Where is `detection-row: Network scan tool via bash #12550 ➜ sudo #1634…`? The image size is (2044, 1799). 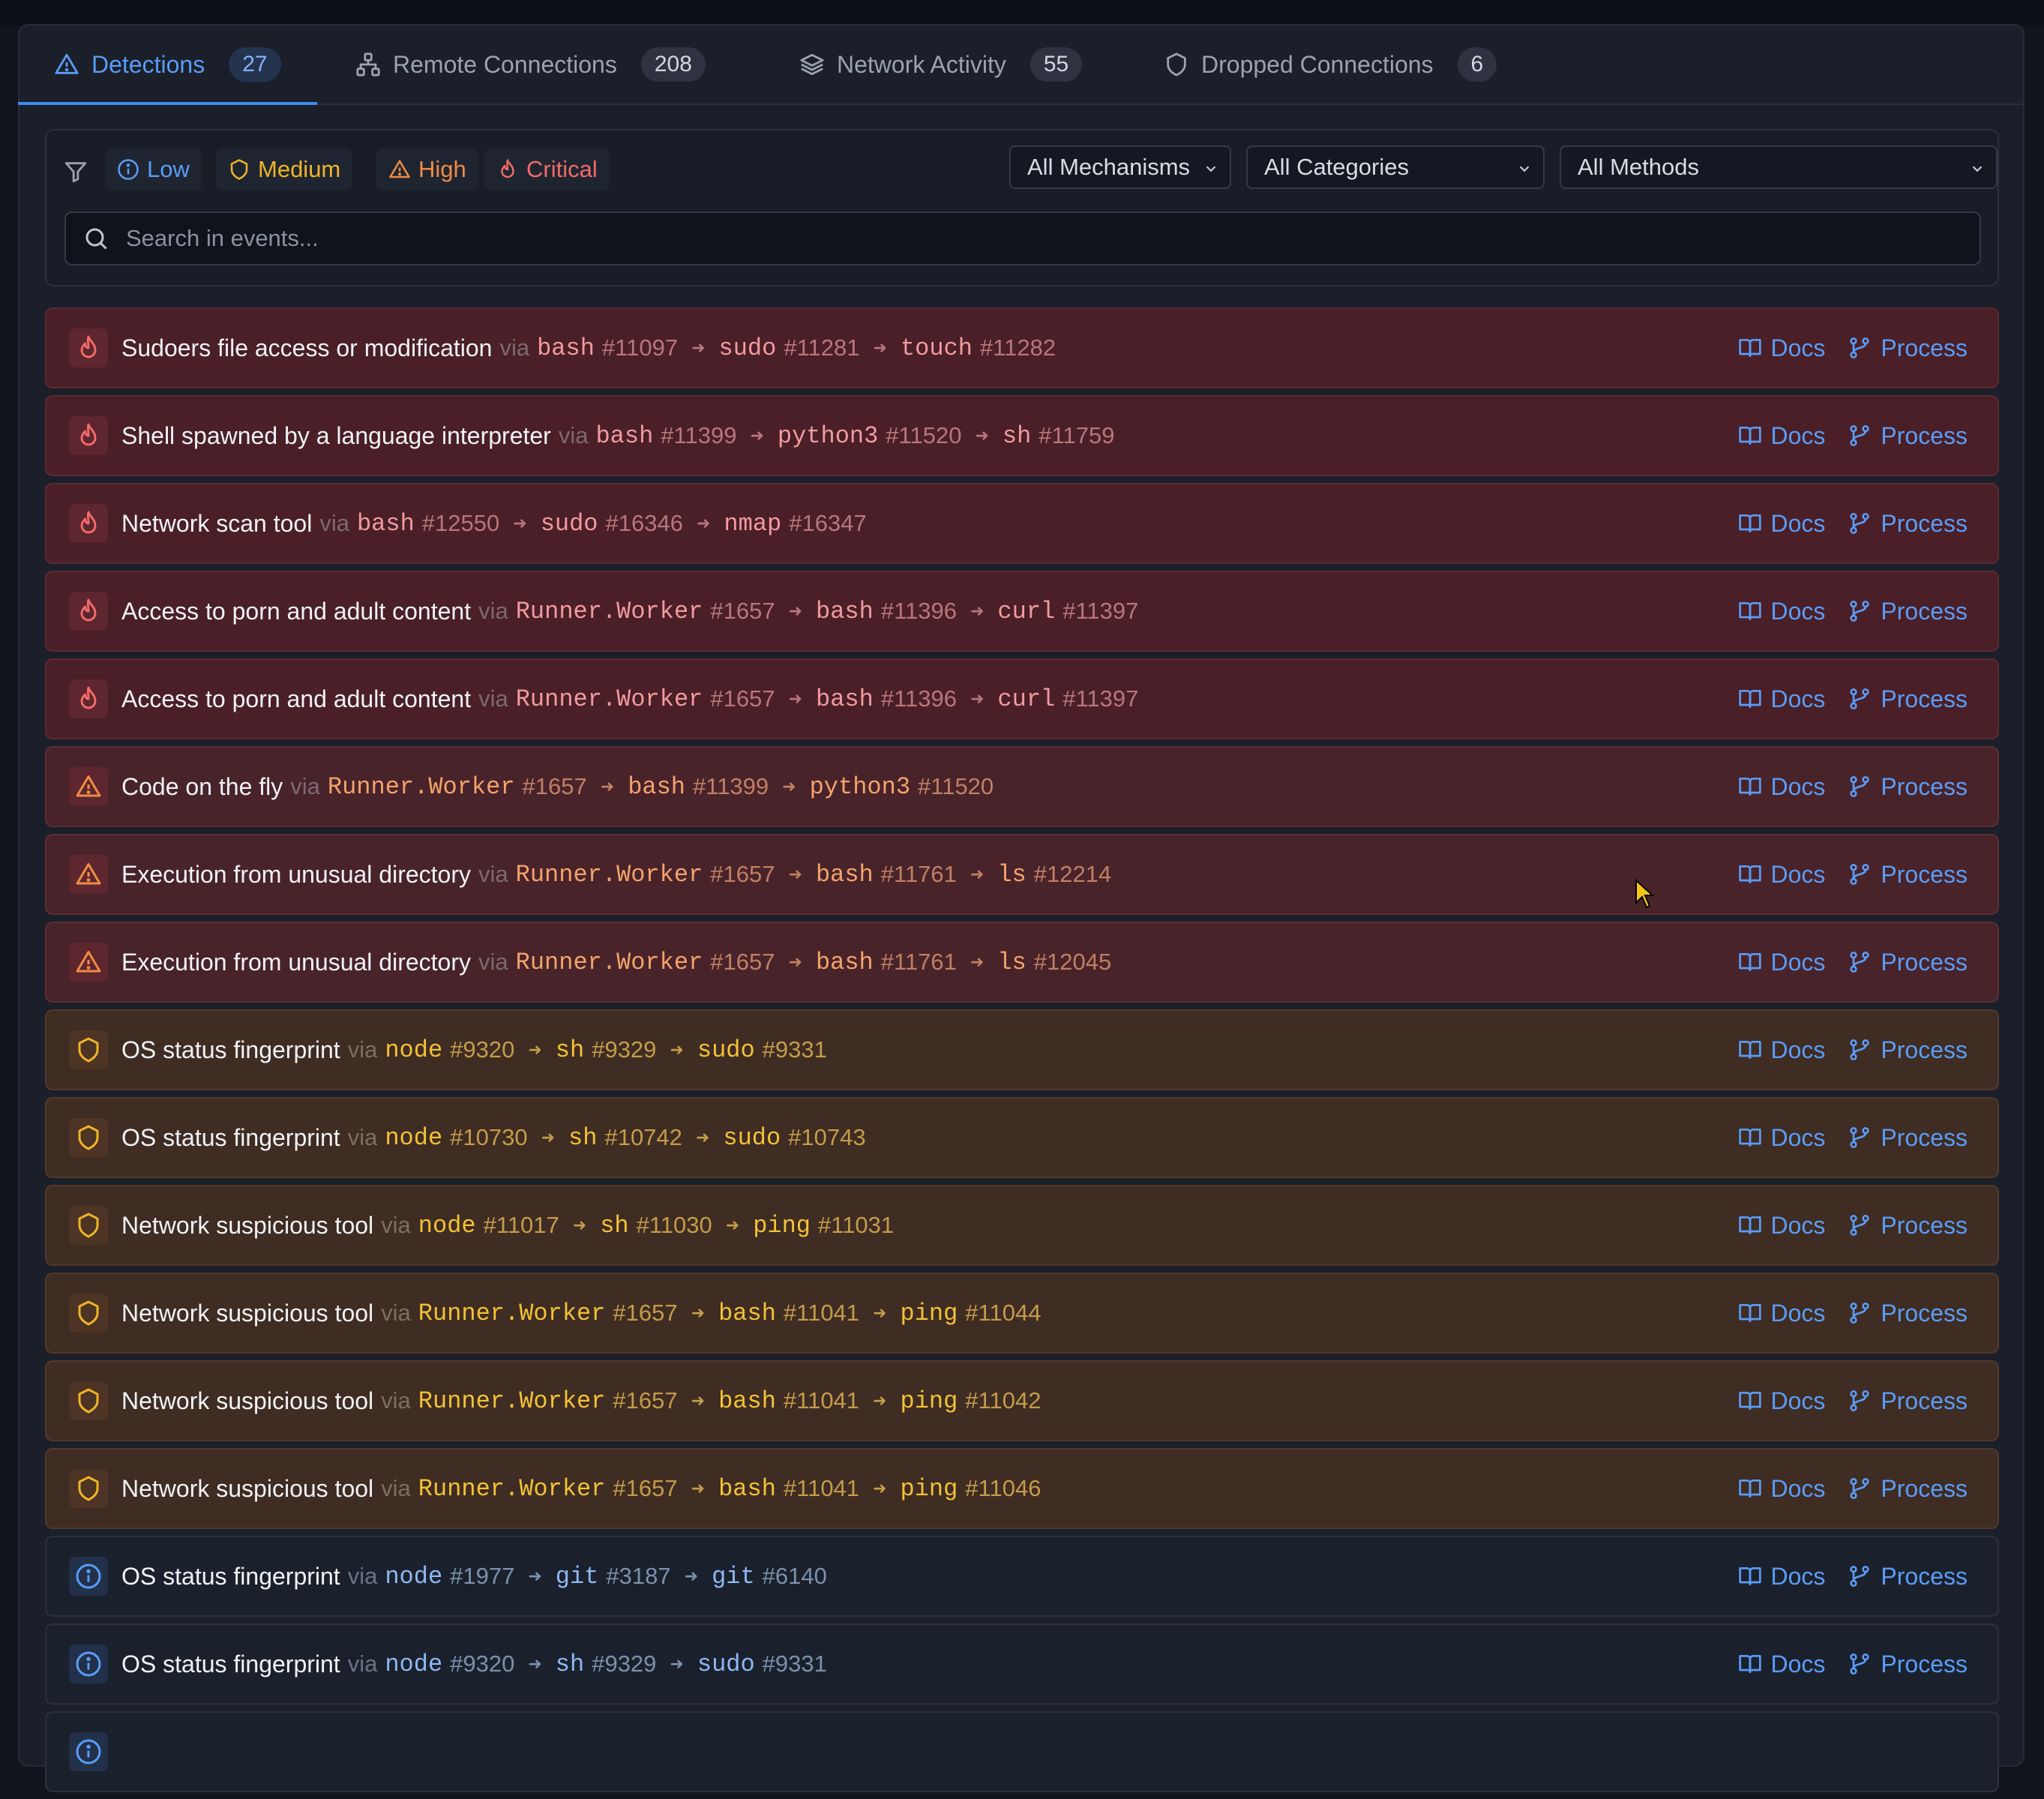 detection-row: Network scan tool via bash #12550 ➜ sudo #1634… is located at coordinates (1022, 523).